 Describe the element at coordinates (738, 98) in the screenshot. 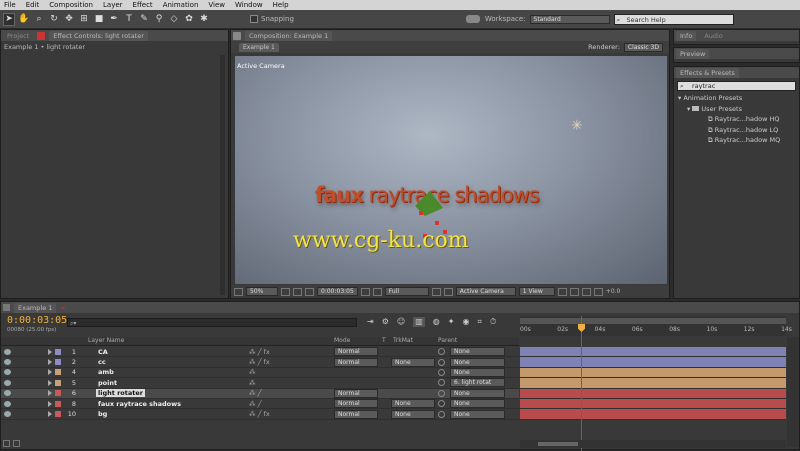

I see `tree-item-animation-presets: ▾ Animation Presets` at that location.